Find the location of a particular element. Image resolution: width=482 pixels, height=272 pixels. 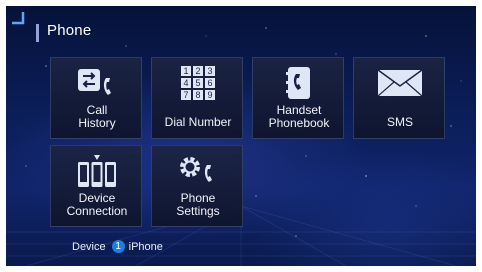

device-name: iPhone is located at coordinates (145, 246).